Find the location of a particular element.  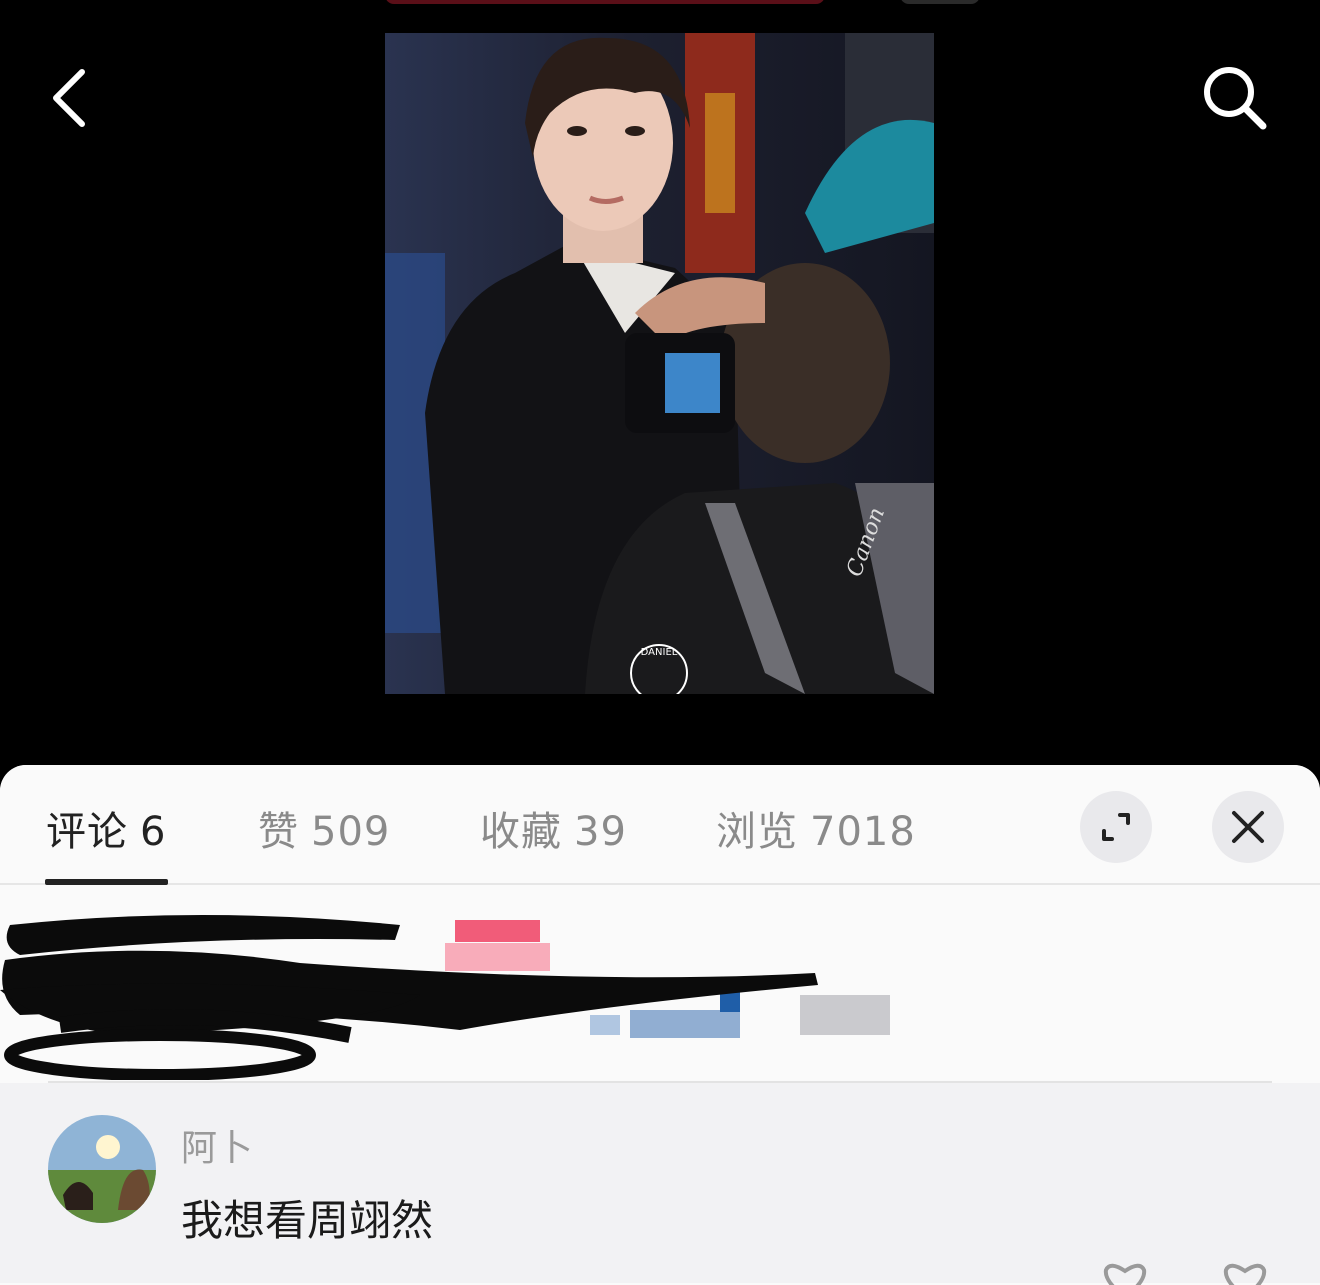

tab-count: 509 is located at coordinates (351, 832).